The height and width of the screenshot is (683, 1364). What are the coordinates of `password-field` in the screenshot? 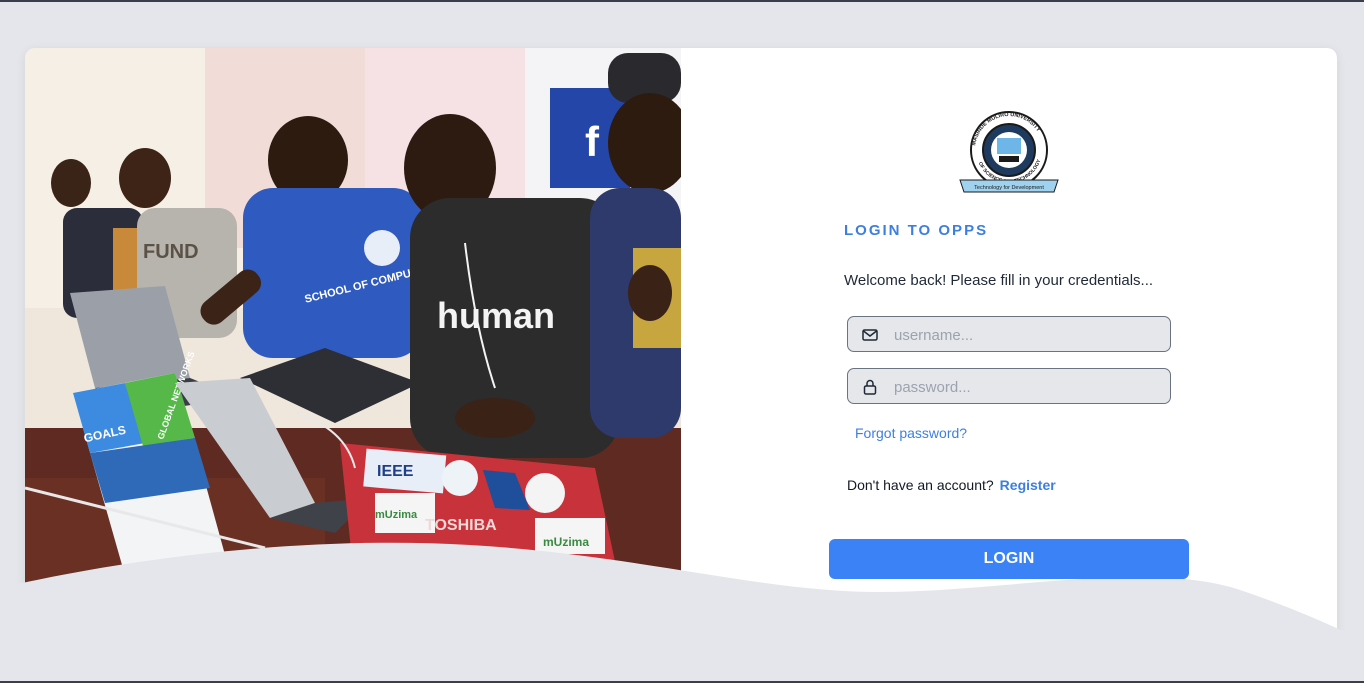 It's located at (1009, 386).